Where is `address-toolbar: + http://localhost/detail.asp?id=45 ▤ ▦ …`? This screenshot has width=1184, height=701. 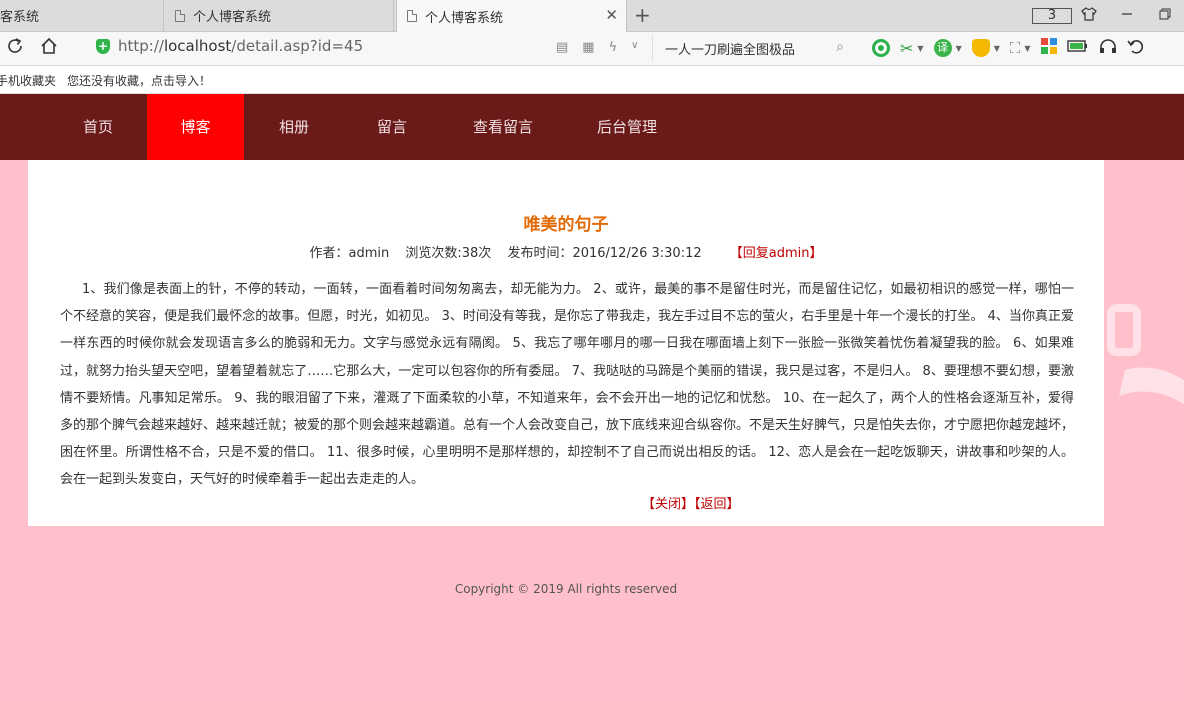 address-toolbar: + http://localhost/detail.asp?id=45 ▤ ▦ … is located at coordinates (592, 49).